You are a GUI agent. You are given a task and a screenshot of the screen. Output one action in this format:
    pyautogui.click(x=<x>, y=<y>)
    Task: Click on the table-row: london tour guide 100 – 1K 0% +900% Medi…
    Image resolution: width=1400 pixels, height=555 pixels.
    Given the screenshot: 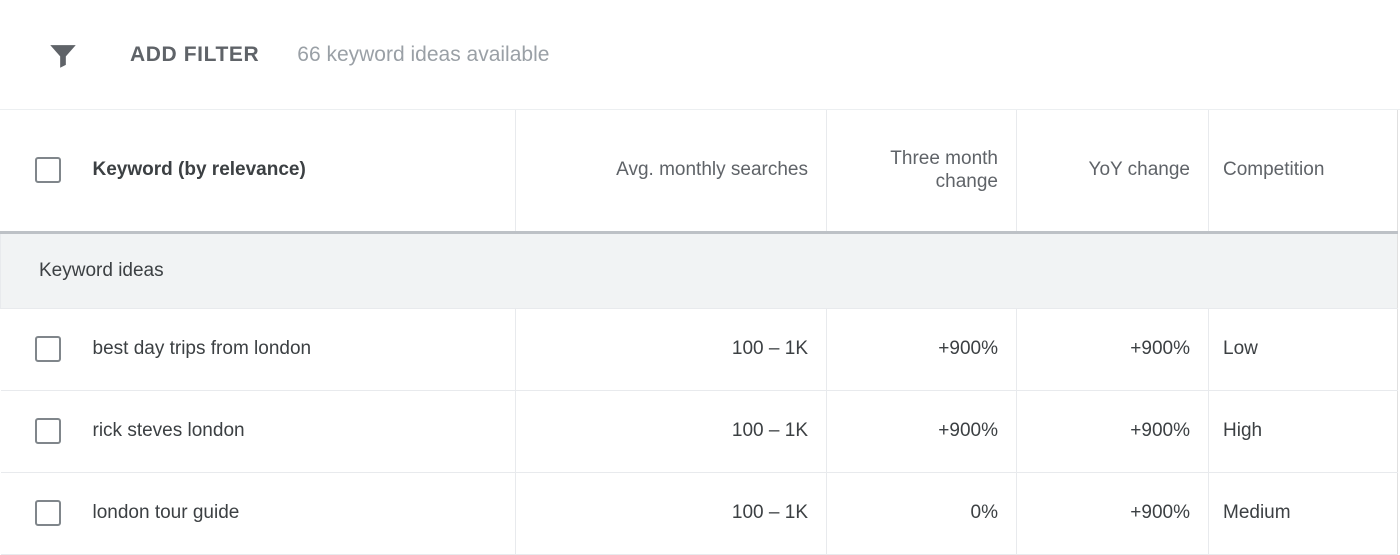 What is the action you would take?
    pyautogui.click(x=699, y=513)
    